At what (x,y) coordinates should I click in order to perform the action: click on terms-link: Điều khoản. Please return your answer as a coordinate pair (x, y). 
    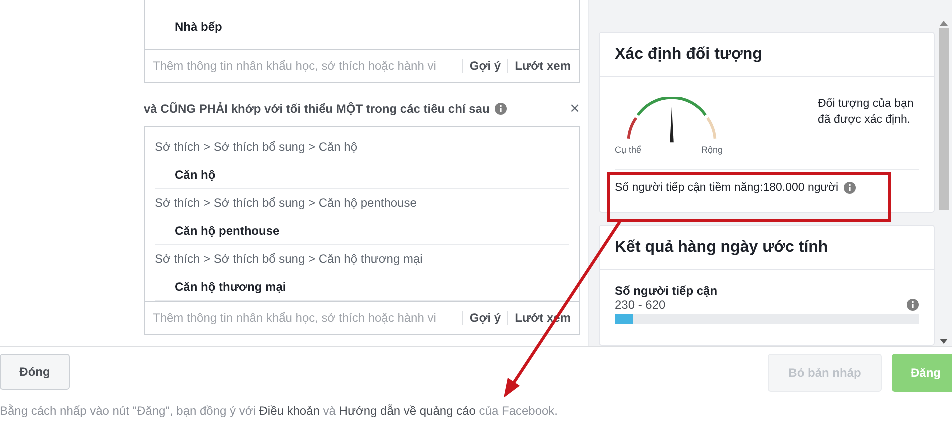
    Looking at the image, I should click on (289, 411).